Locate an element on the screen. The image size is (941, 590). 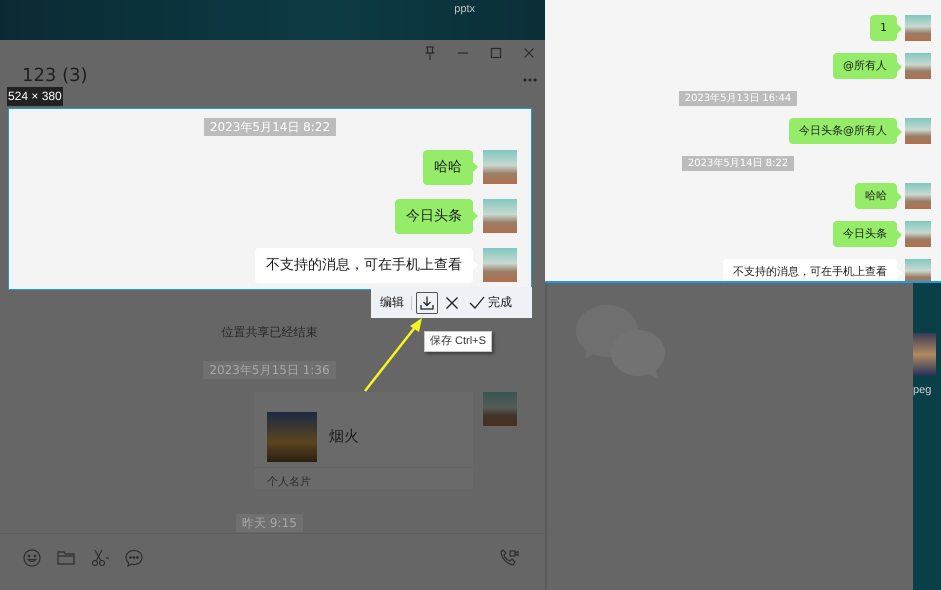
emoji-icon is located at coordinates (32, 558).